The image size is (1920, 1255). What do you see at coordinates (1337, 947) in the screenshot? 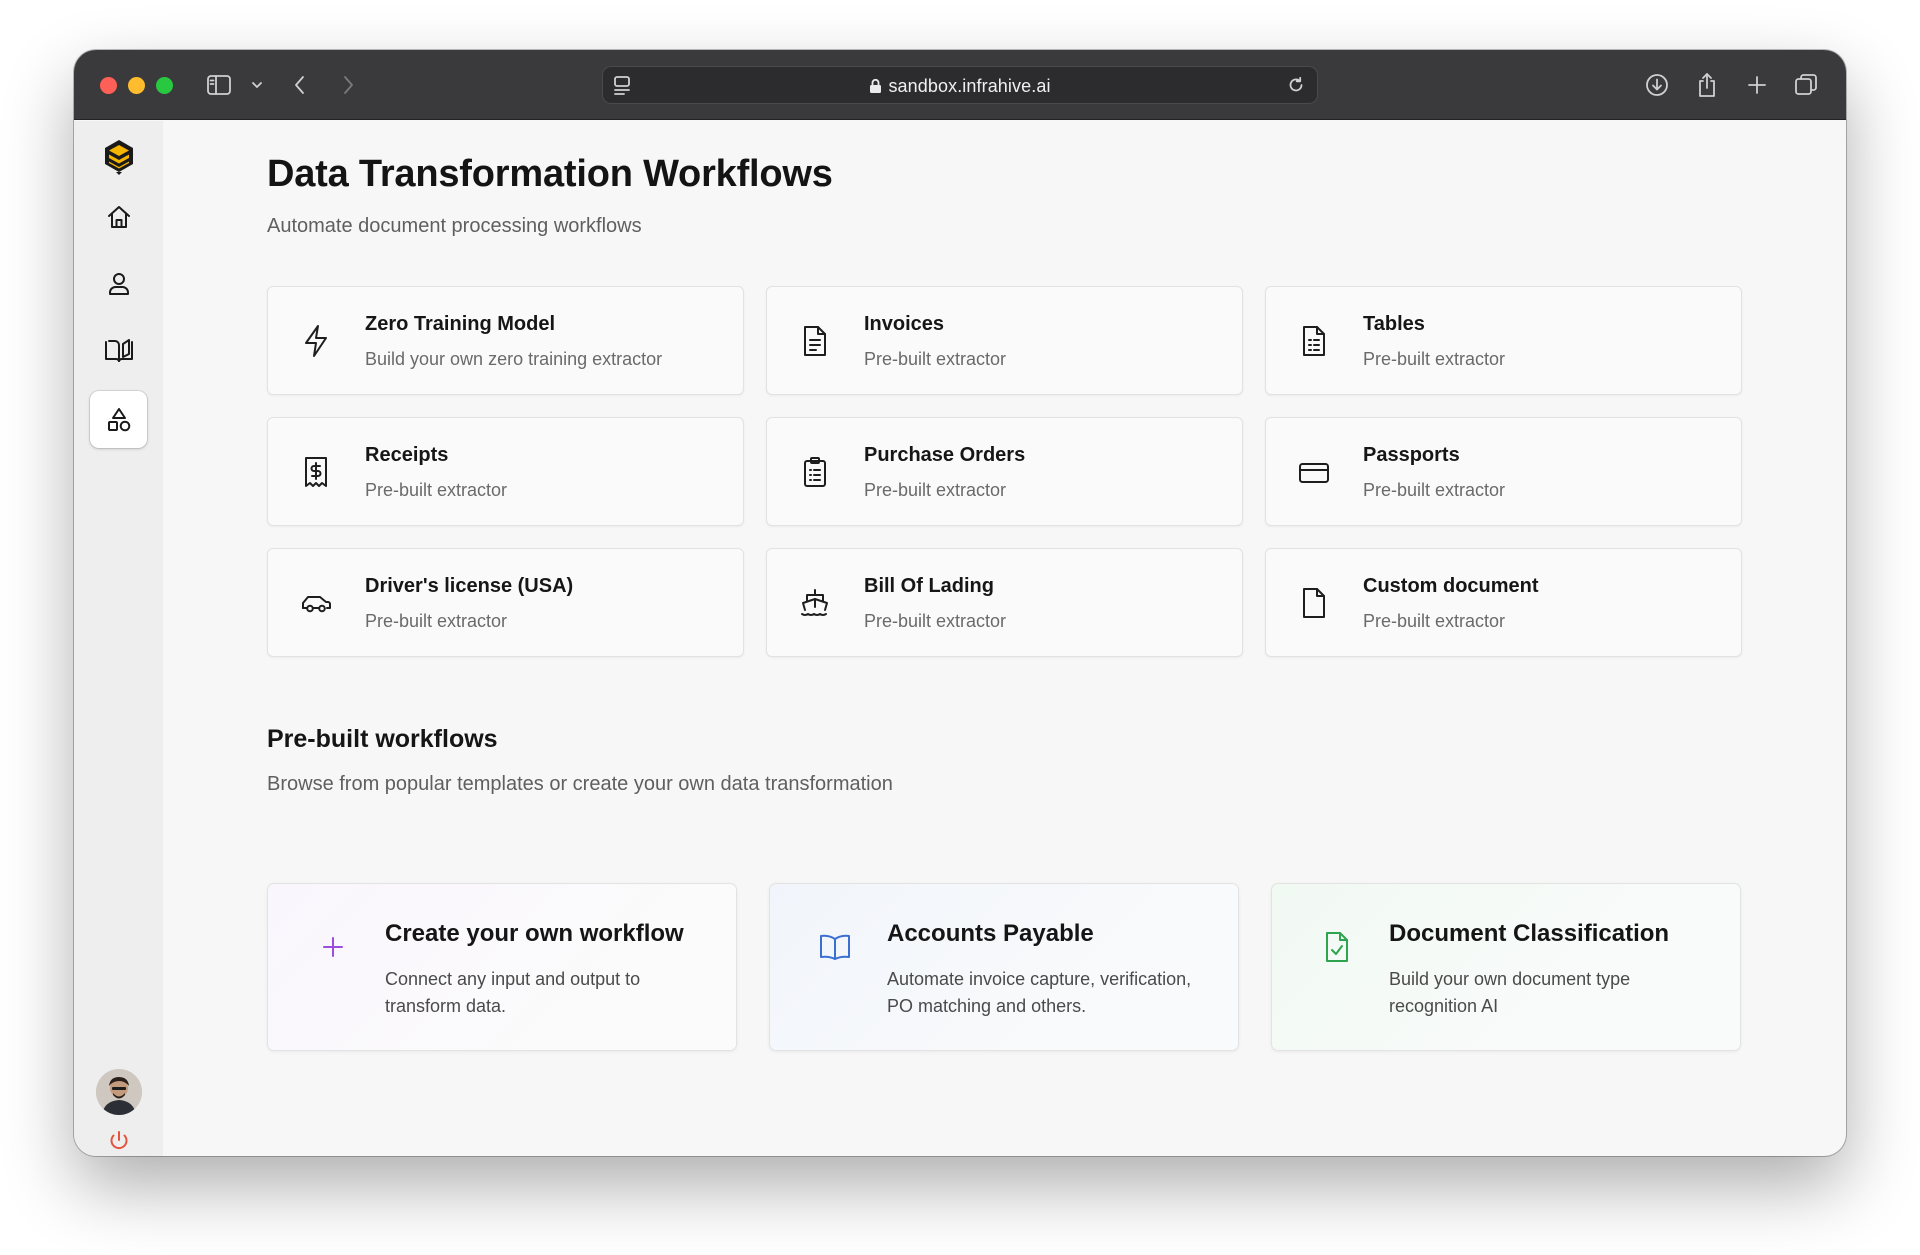
I see `document-check-icon` at bounding box center [1337, 947].